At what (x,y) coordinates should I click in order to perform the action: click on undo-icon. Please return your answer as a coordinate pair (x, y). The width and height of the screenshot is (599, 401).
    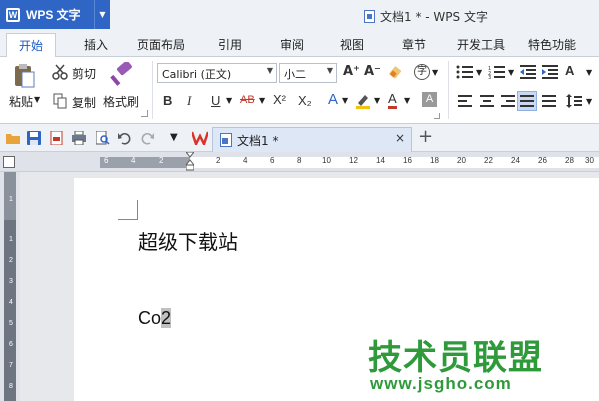
    Looking at the image, I should click on (125, 138).